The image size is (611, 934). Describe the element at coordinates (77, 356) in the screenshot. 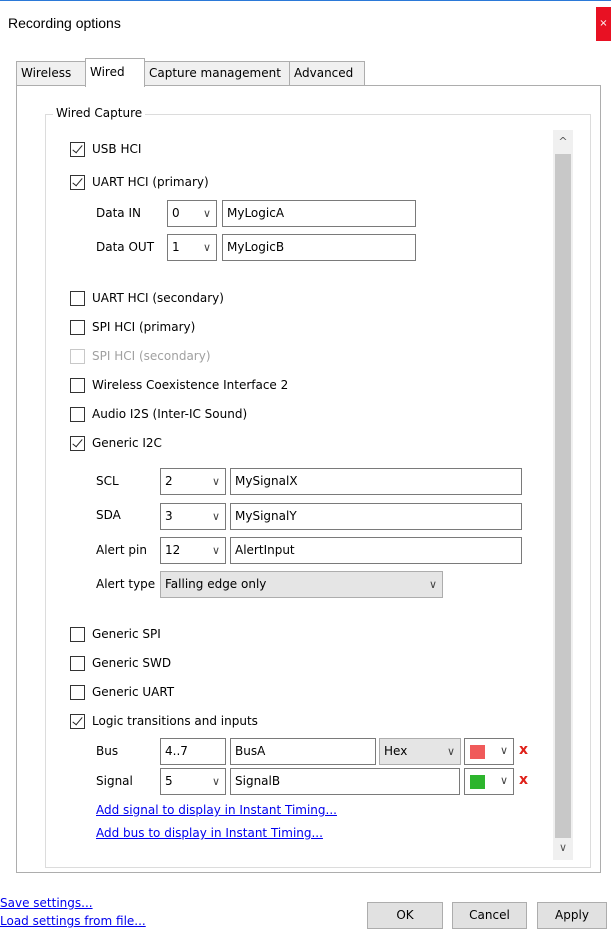

I see `spi-hci-secondary-checkbox` at that location.